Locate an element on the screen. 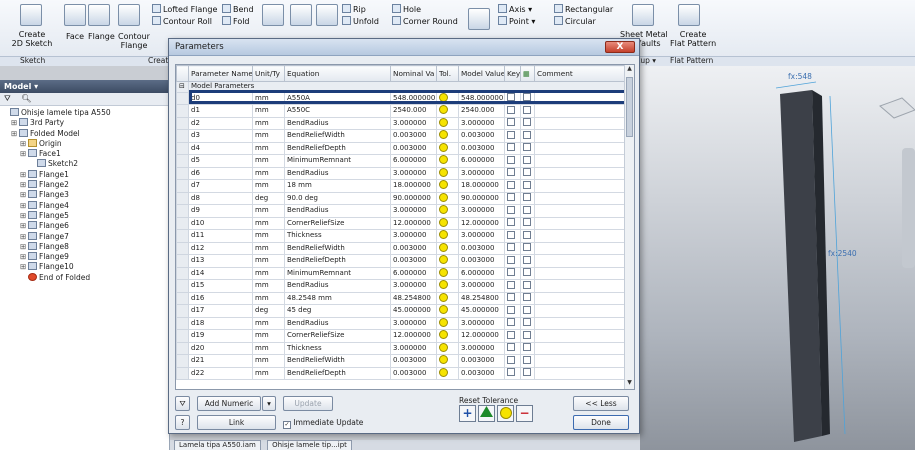  median-tolerance-button is located at coordinates (486, 413).